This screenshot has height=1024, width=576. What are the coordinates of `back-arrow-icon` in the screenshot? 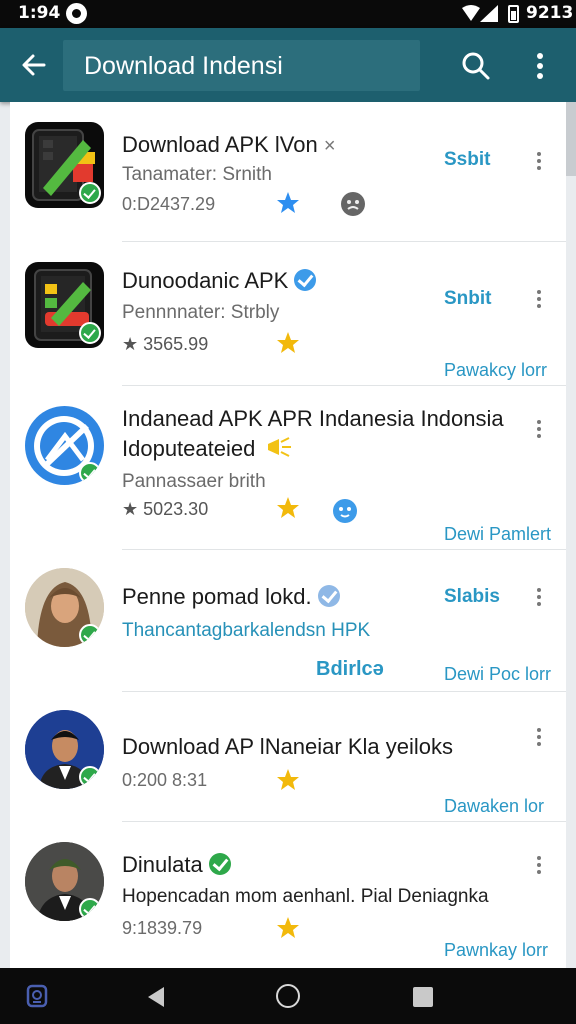 It's located at (34, 65).